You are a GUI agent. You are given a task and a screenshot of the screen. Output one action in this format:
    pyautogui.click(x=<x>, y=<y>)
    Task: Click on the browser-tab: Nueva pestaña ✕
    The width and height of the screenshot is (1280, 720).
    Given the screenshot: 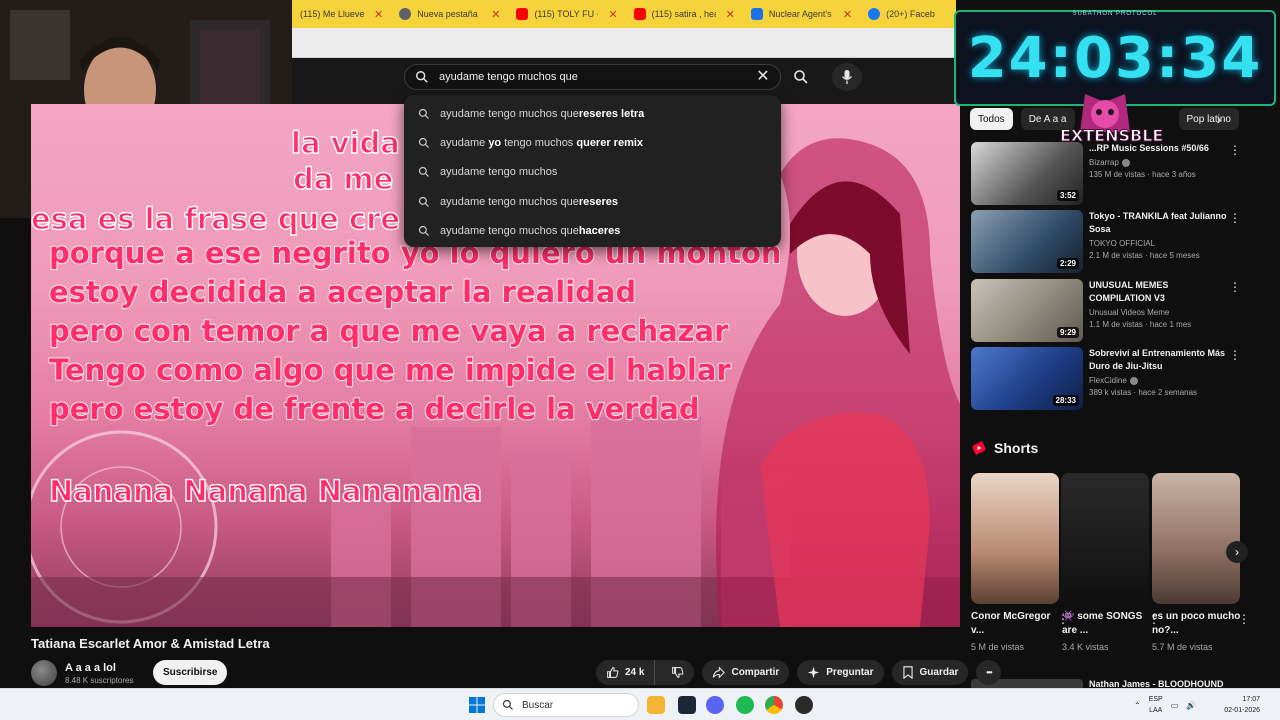 What is the action you would take?
    pyautogui.click(x=449, y=14)
    